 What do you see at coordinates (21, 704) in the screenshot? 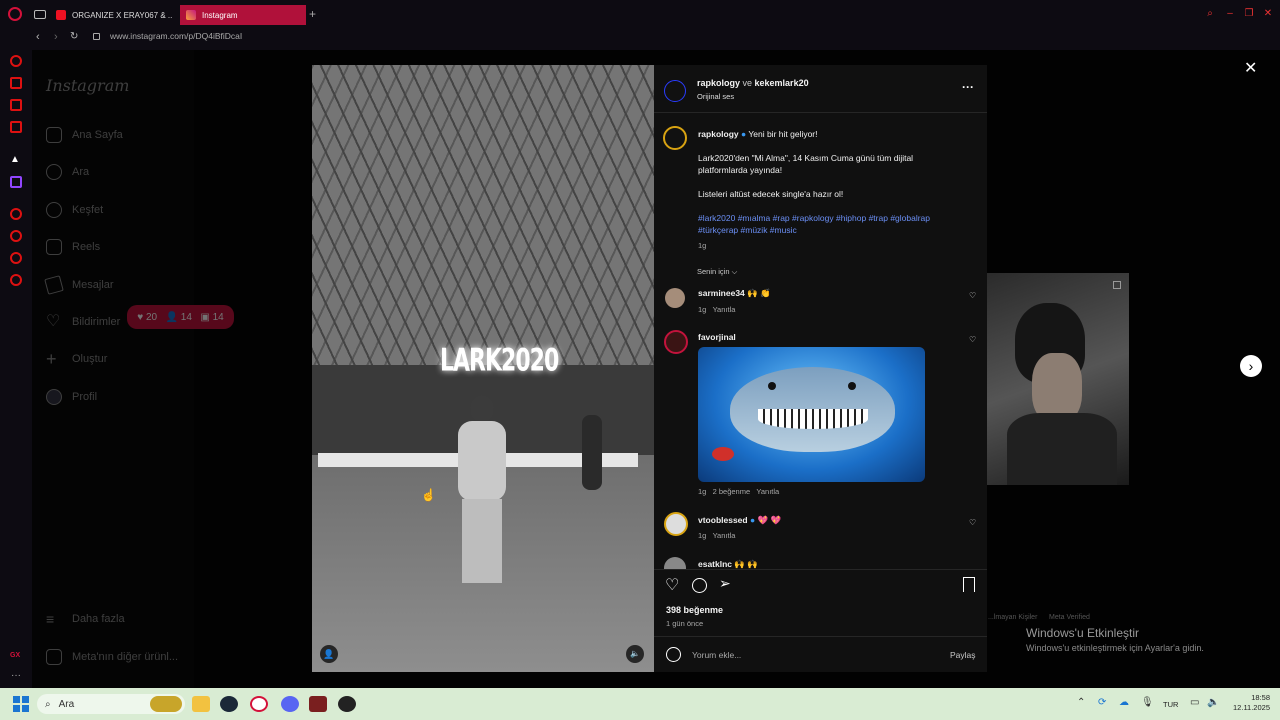
I see `start-button` at bounding box center [21, 704].